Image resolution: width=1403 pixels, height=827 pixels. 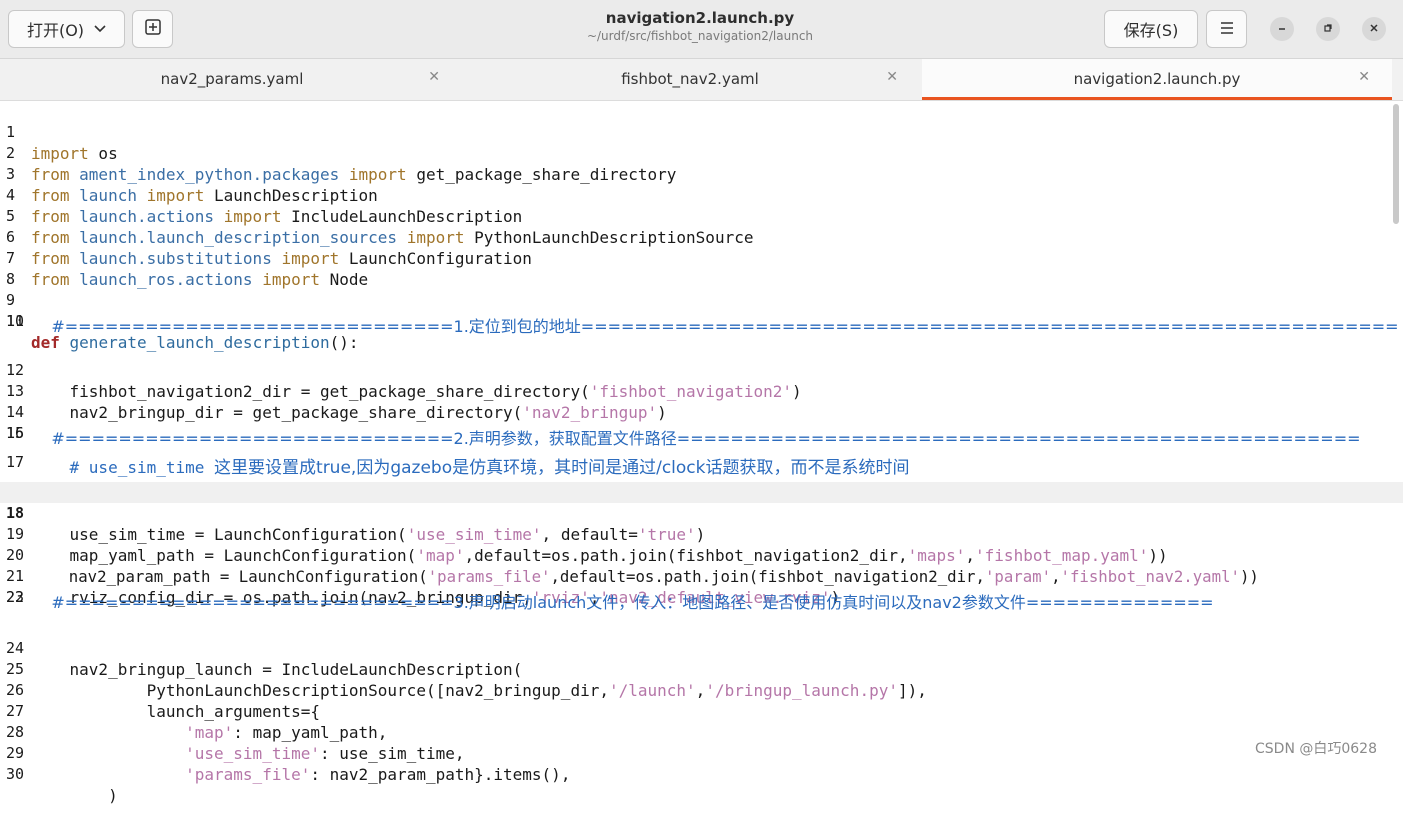 What do you see at coordinates (701, 174) in the screenshot?
I see `code-line: 3 from launch import LaunchDescription` at bounding box center [701, 174].